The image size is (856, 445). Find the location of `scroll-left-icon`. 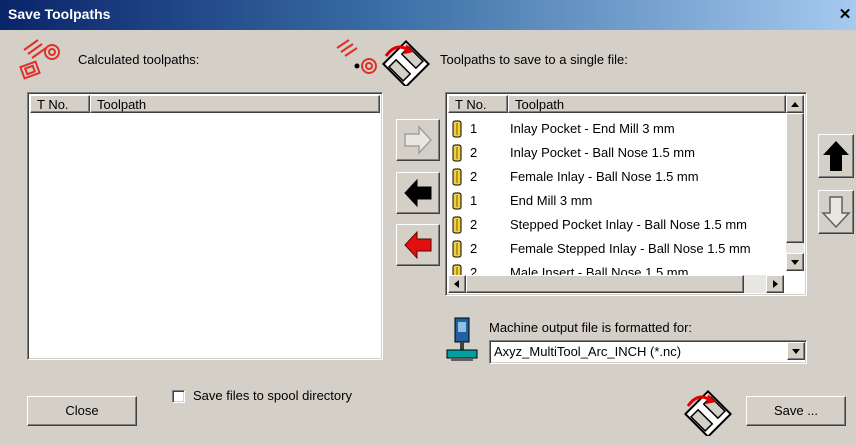

scroll-left-icon is located at coordinates (456, 284).